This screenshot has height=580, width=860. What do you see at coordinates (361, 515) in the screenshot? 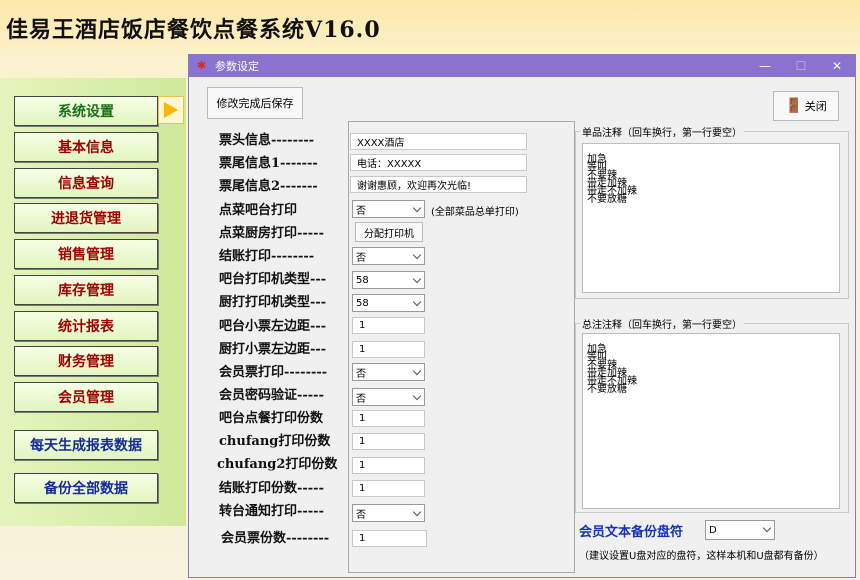
I see `table-transfer-print-value: 否` at bounding box center [361, 515].